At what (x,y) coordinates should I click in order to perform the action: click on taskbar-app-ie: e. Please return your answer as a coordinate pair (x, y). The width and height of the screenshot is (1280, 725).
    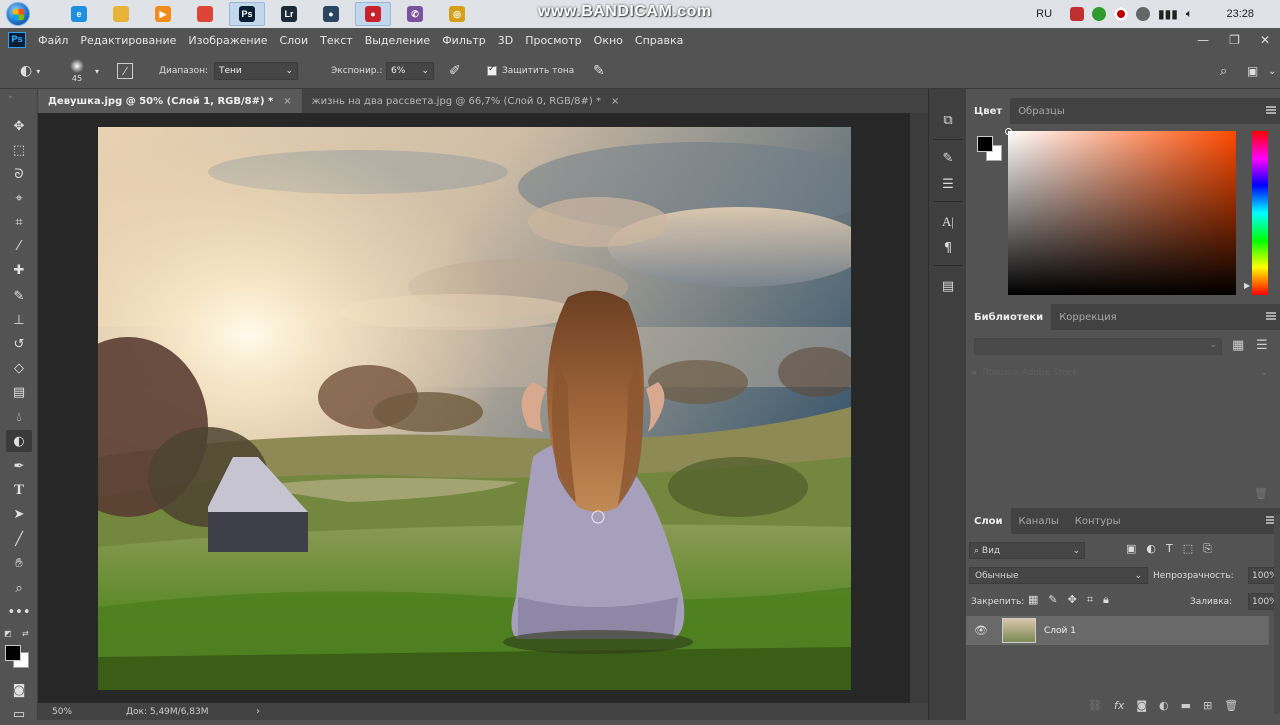
    Looking at the image, I should click on (79, 14).